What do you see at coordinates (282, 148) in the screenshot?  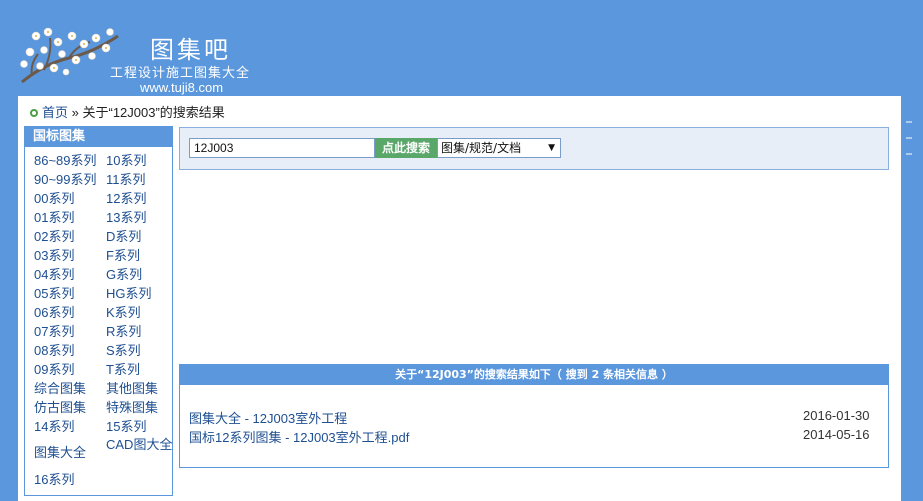 I see `search-input` at bounding box center [282, 148].